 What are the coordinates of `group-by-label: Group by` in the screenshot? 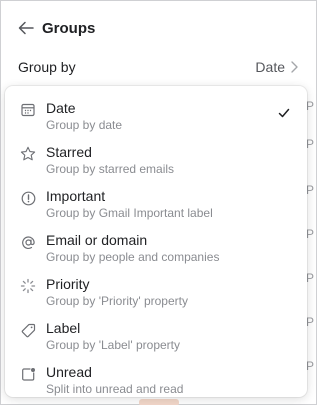 It's located at (47, 67).